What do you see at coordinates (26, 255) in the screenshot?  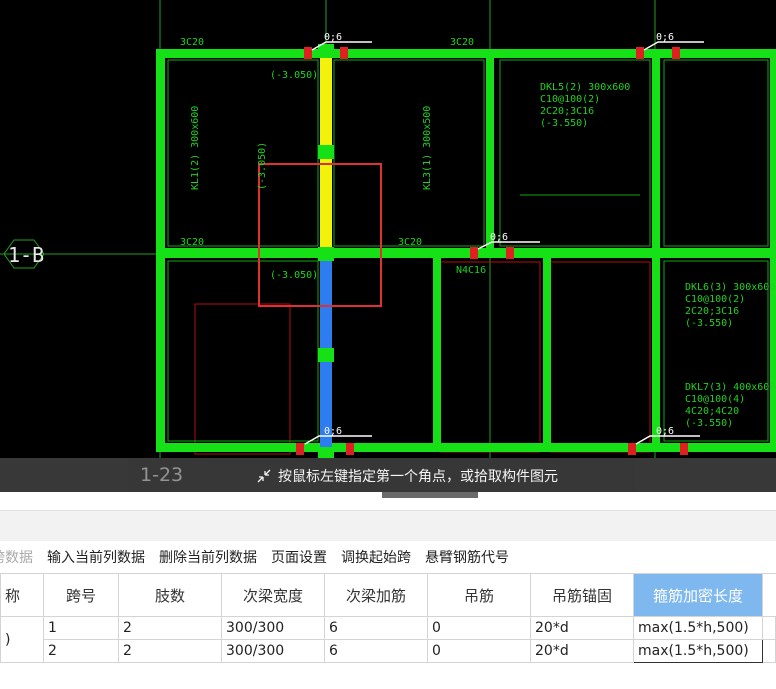 I see `grid-axis-label: 1-B` at bounding box center [26, 255].